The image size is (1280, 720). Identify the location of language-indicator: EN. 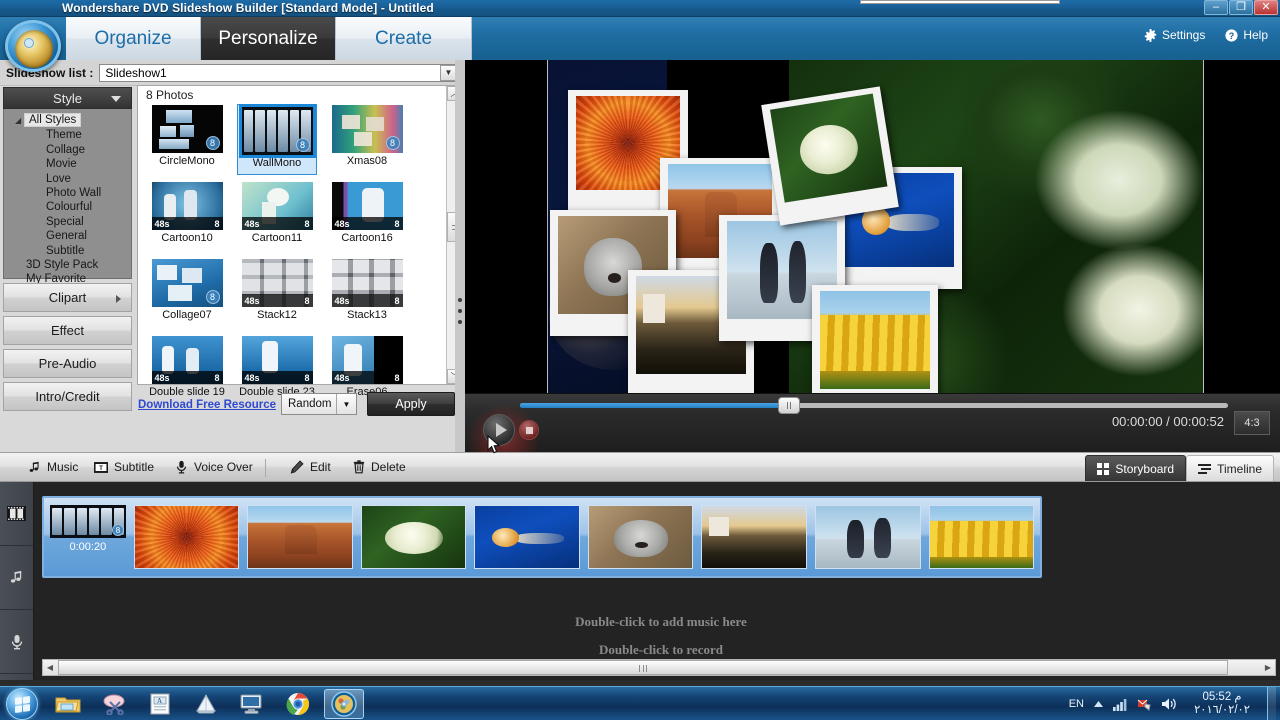
(1076, 704).